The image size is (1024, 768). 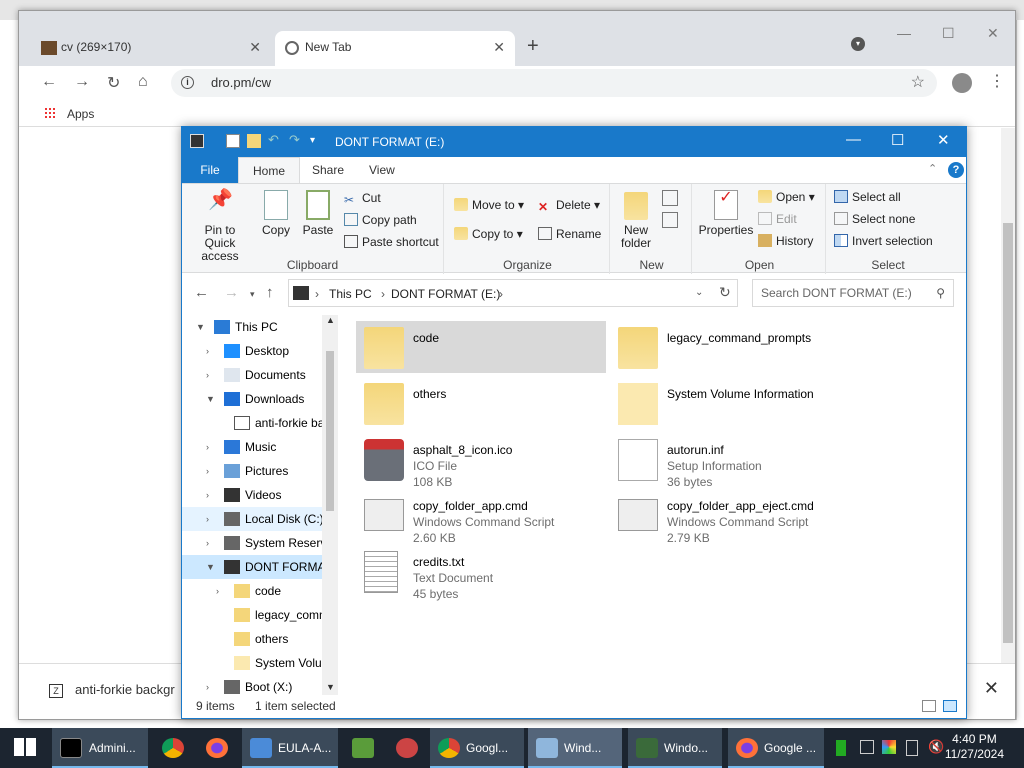 What do you see at coordinates (699, 292) in the screenshot?
I see `address-dropdown-icon: ⌄` at bounding box center [699, 292].